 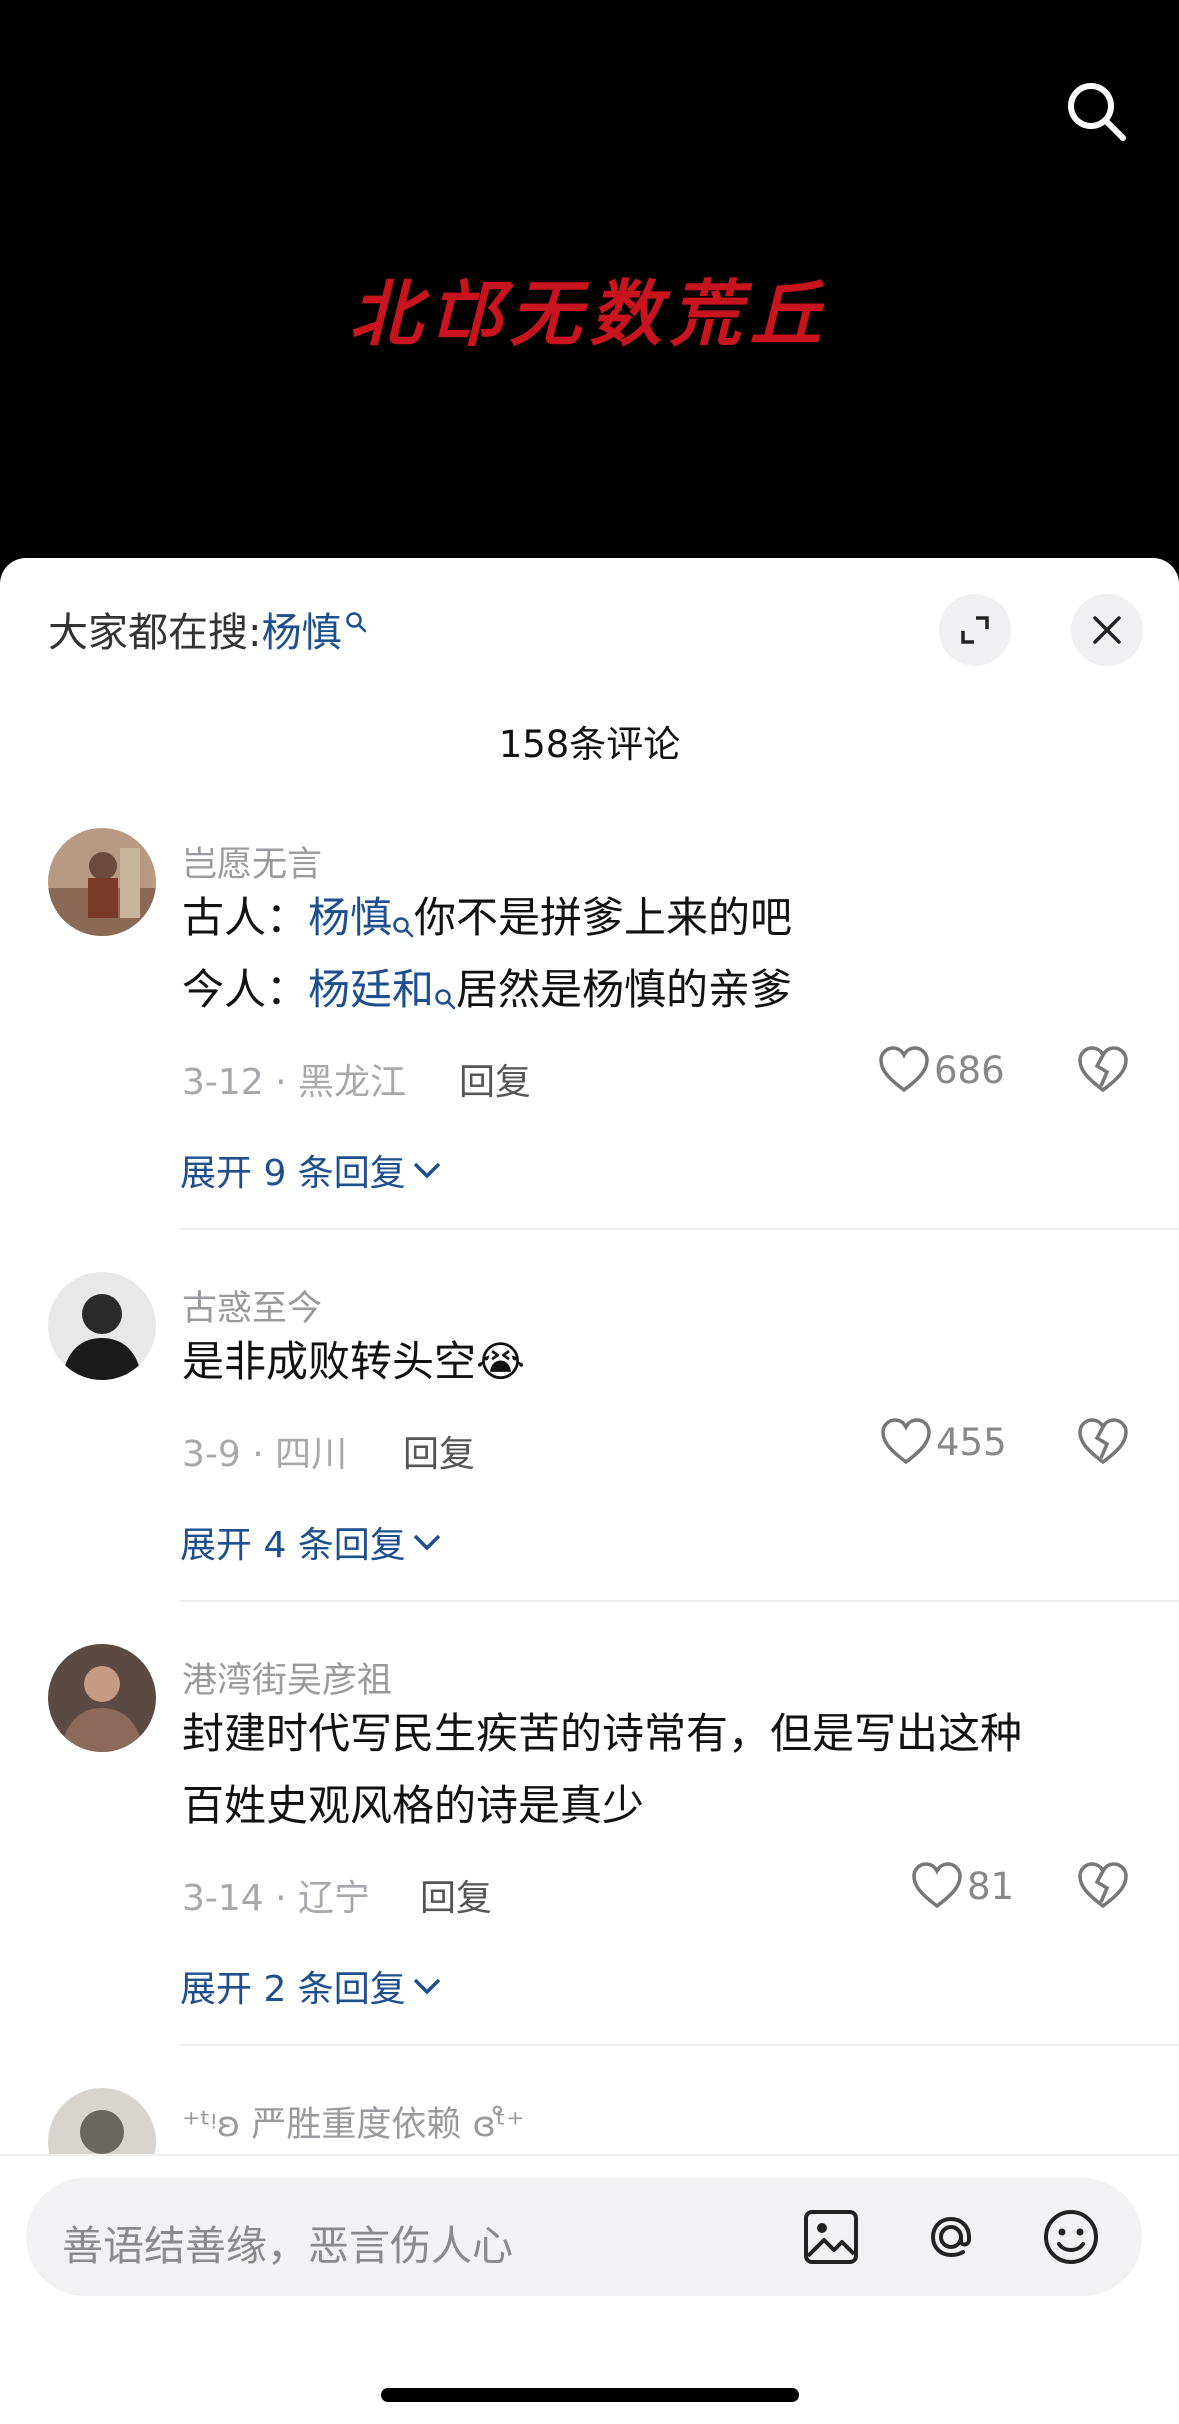 I want to click on hot-search-prefix: 大家都在搜:, so click(x=155, y=633).